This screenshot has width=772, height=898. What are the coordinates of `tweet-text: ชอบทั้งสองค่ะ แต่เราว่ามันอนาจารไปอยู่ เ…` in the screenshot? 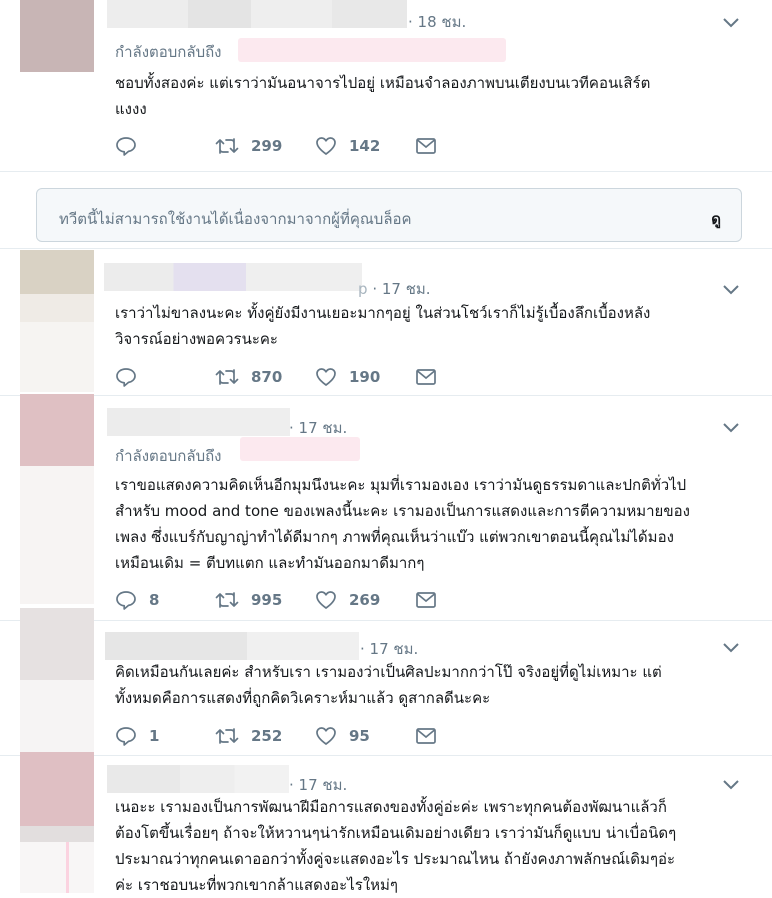 It's located at (383, 96).